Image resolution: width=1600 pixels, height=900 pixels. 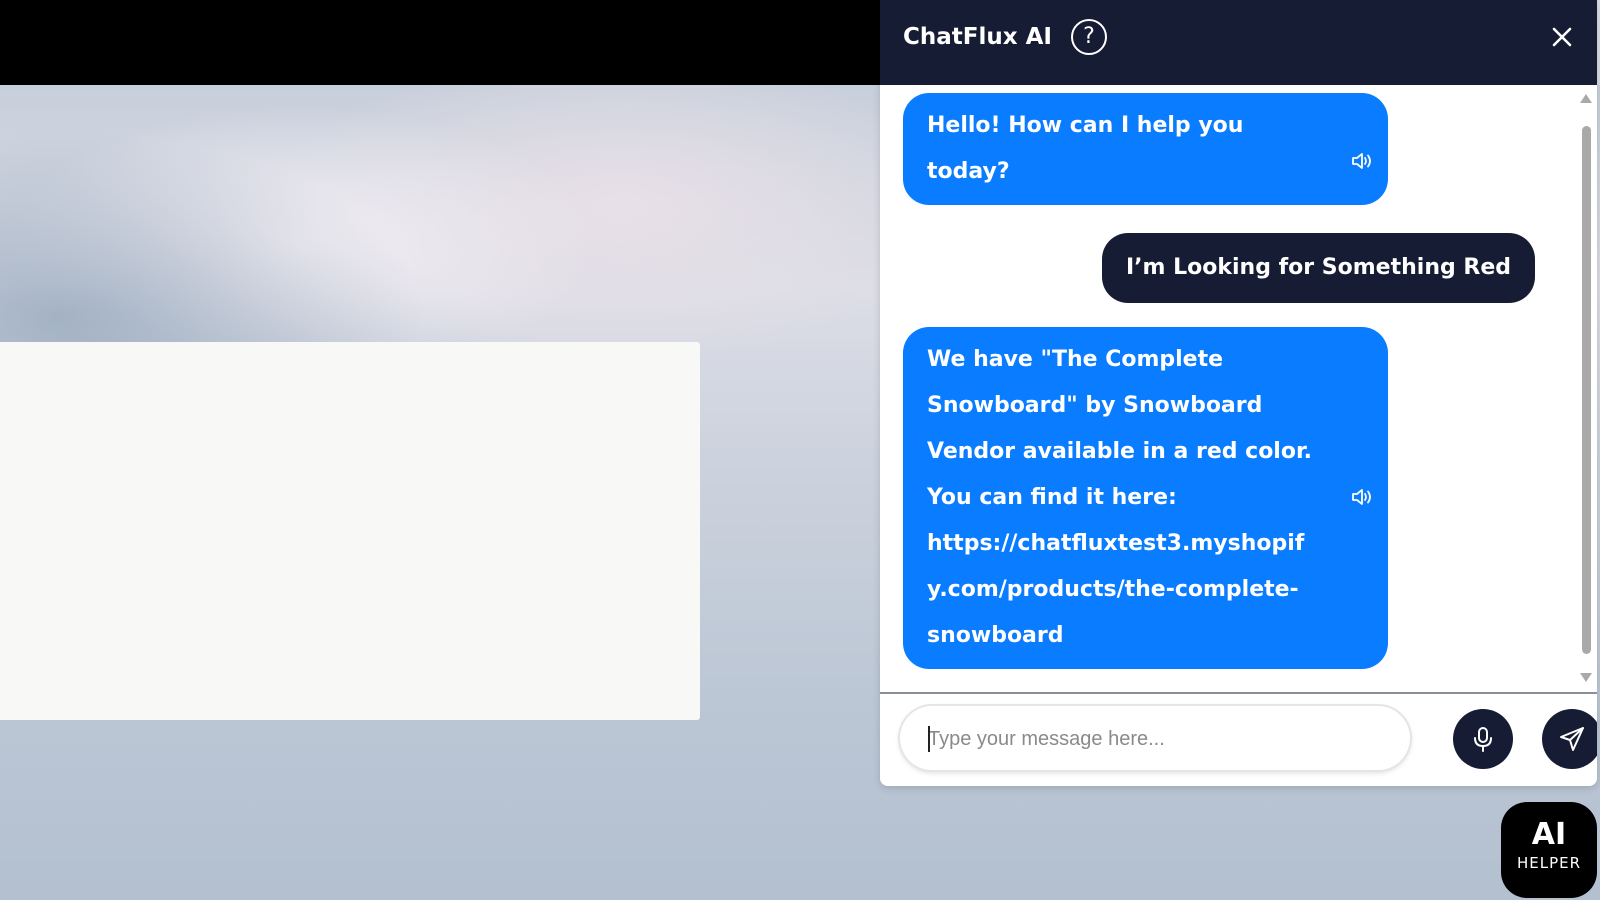 I want to click on send-button, so click(x=1569, y=739).